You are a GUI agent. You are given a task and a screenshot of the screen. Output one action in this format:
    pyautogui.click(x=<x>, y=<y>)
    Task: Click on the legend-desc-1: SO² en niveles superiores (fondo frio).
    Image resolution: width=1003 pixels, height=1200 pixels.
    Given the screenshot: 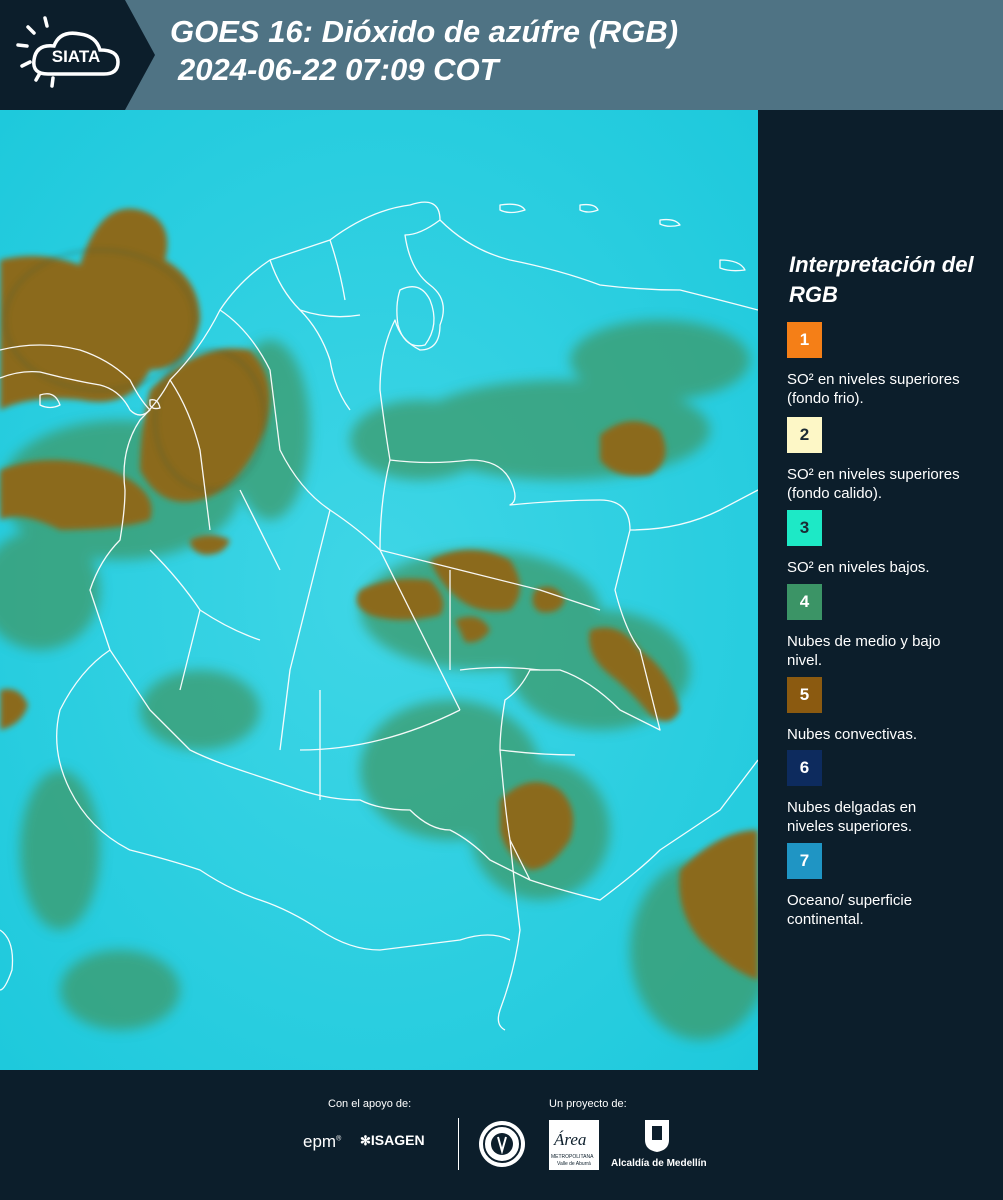 What is the action you would take?
    pyautogui.click(x=873, y=389)
    